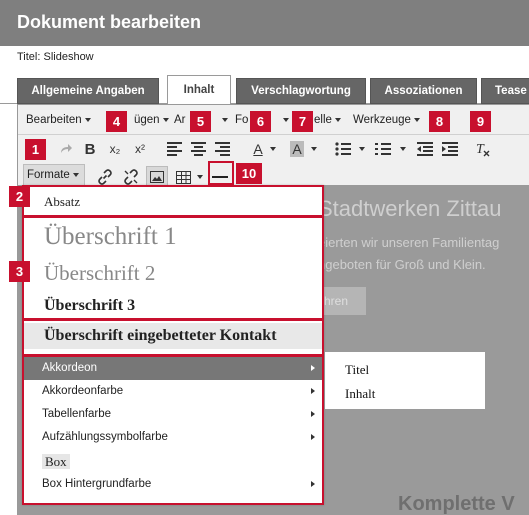 The image size is (529, 515). Describe the element at coordinates (249, 173) in the screenshot. I see `badge-10: 10` at that location.